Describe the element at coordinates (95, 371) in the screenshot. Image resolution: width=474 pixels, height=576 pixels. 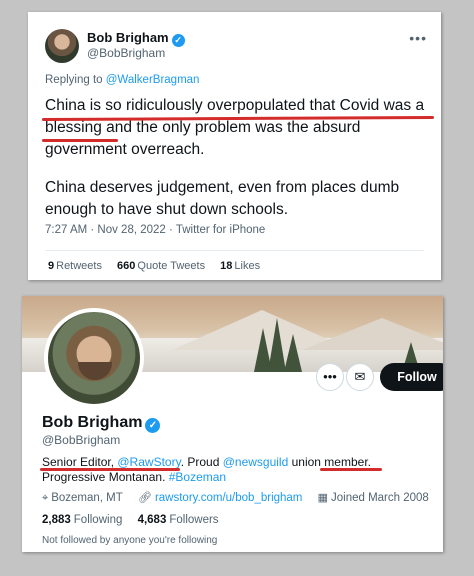
I see `avatar-detail` at that location.